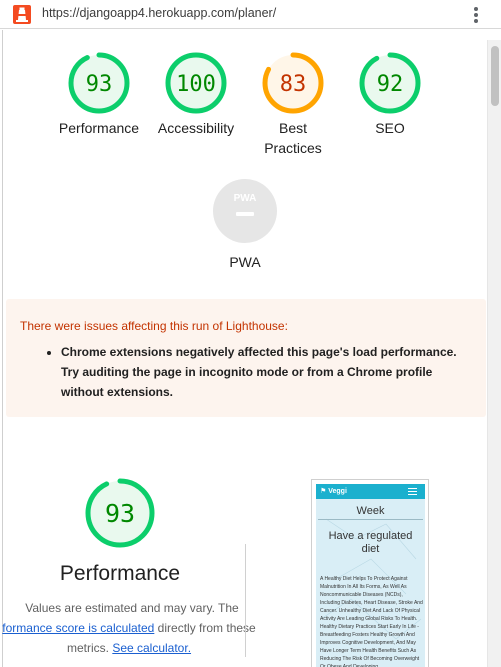 The image size is (501, 667). I want to click on hamburger-icon, so click(412, 491).